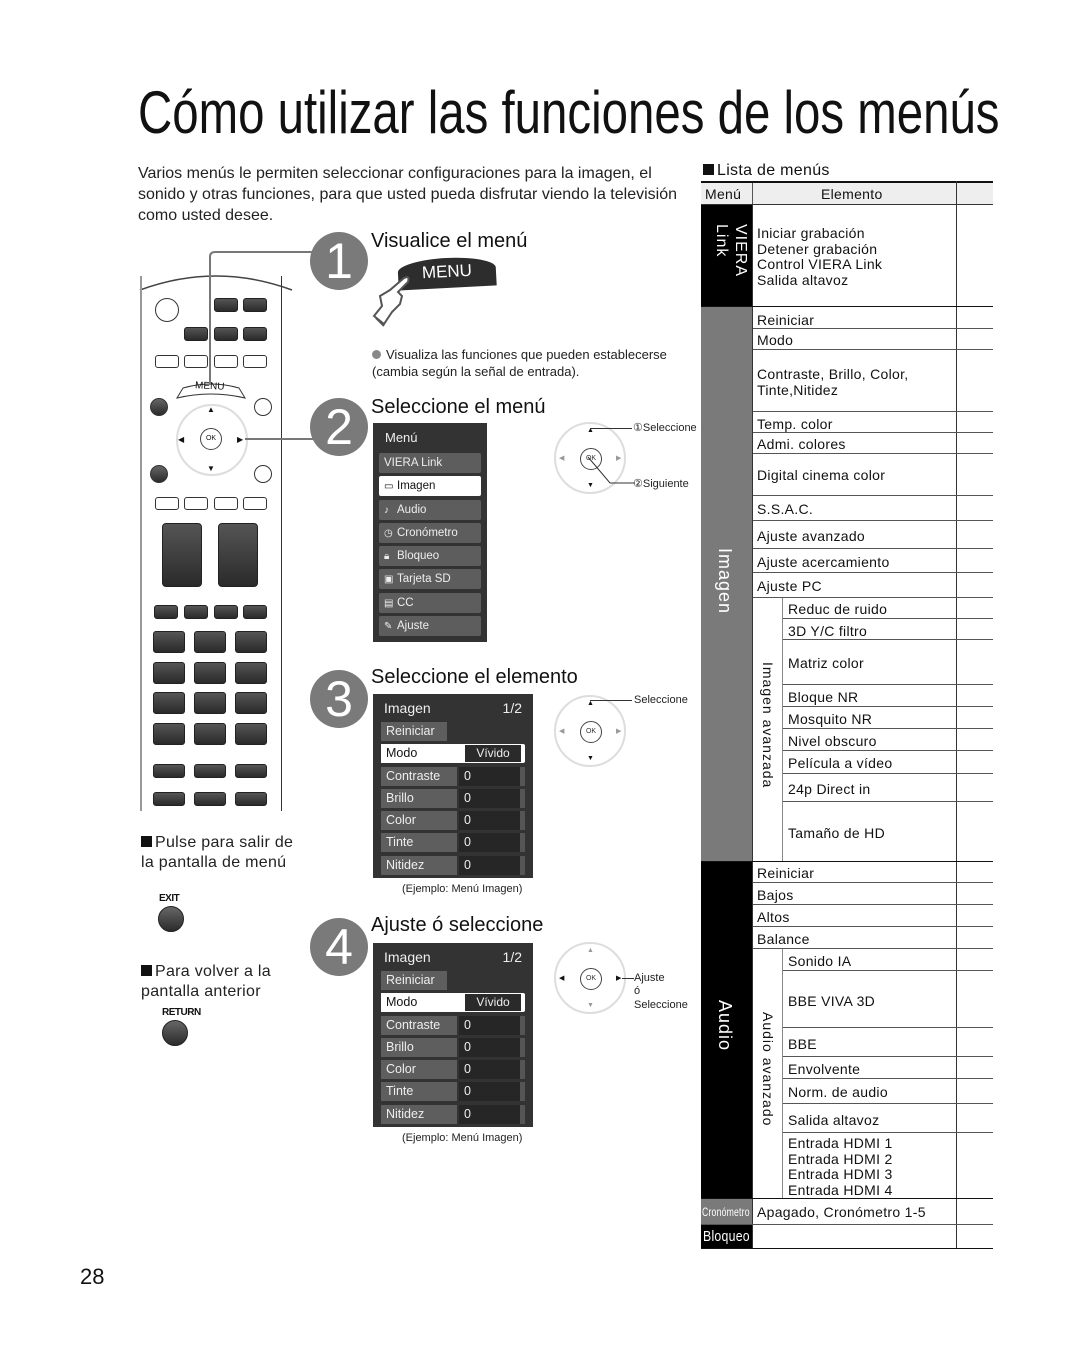 The image size is (1080, 1363). Describe the element at coordinates (852, 194) in the screenshot. I see `header-item: Elemento` at that location.